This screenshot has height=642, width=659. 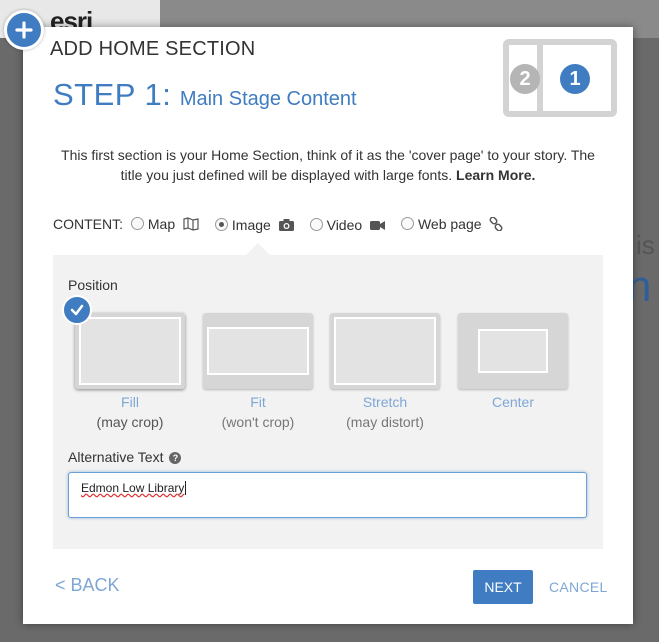 What do you see at coordinates (186, 488) in the screenshot?
I see `text-cursor` at bounding box center [186, 488].